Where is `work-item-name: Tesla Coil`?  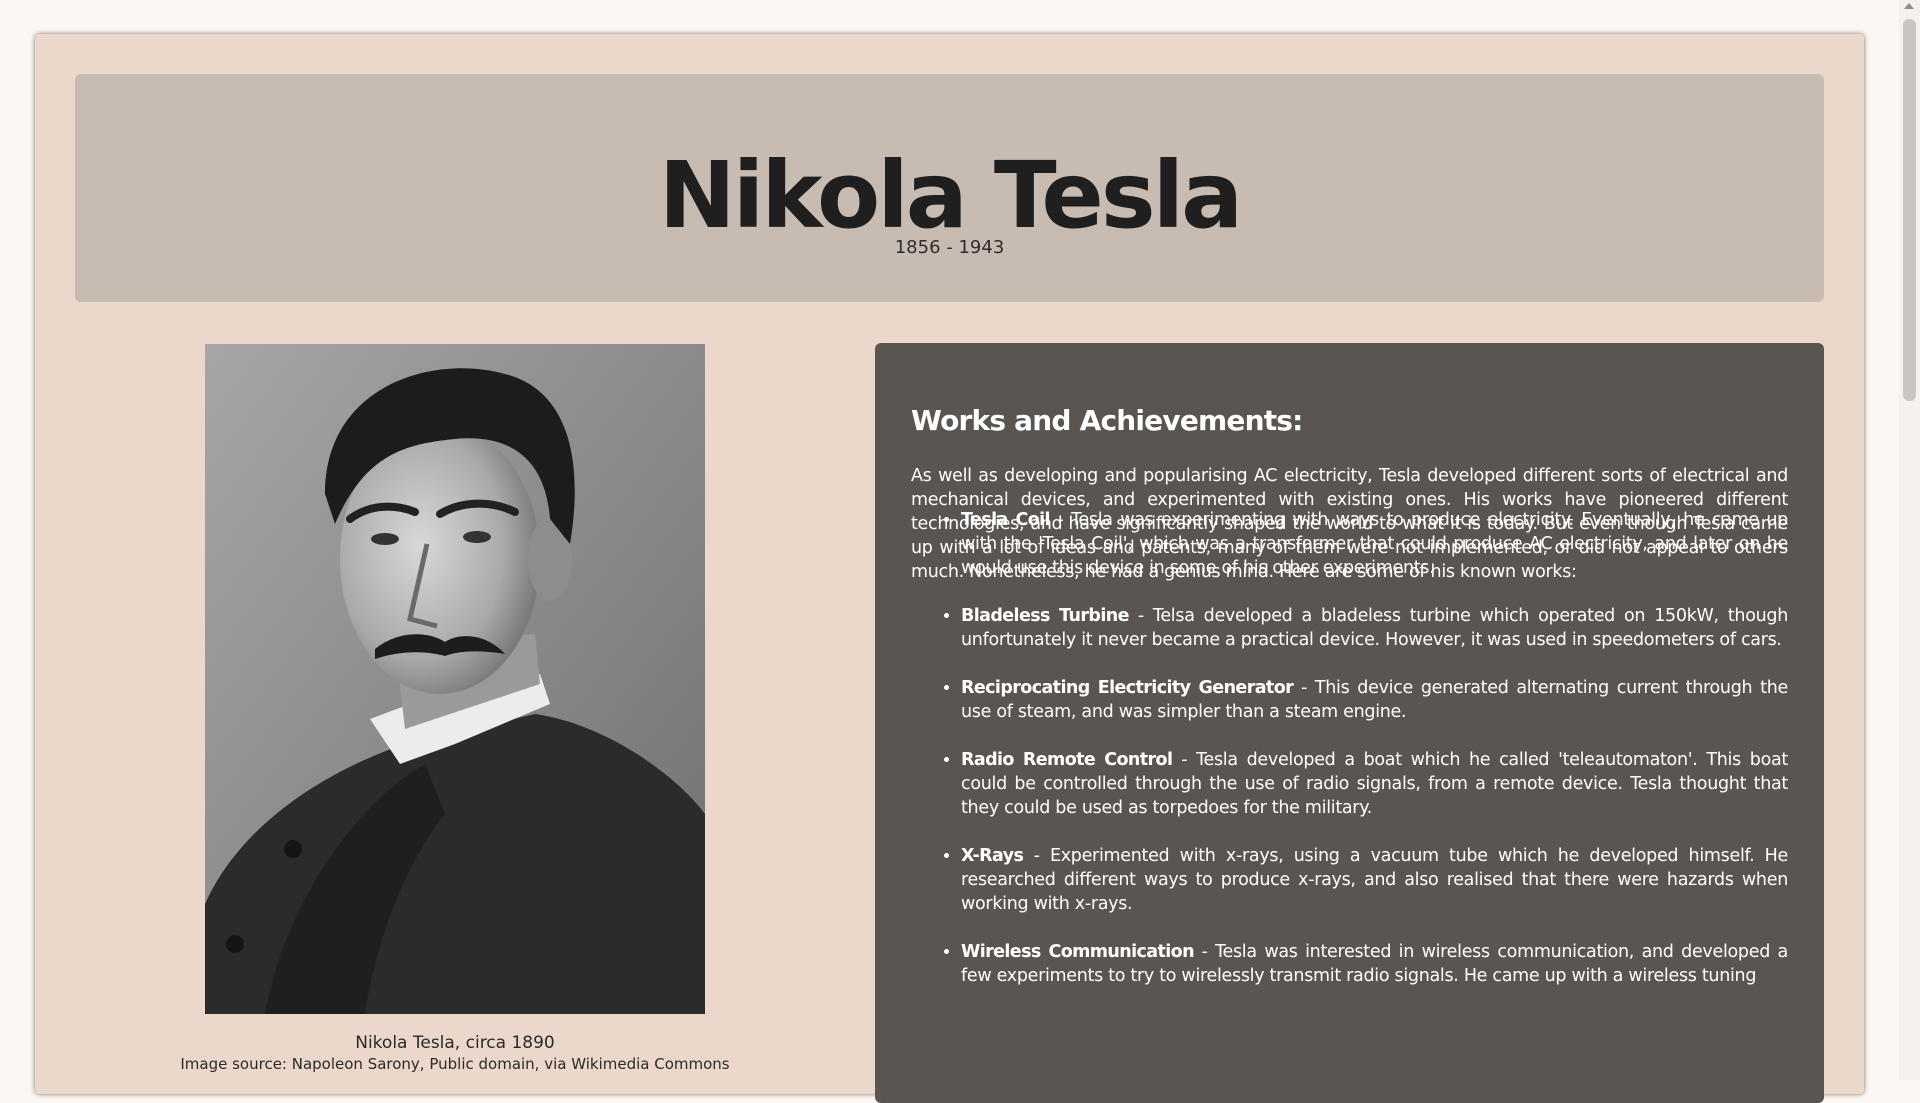
work-item-name: Tesla Coil is located at coordinates (1006, 520).